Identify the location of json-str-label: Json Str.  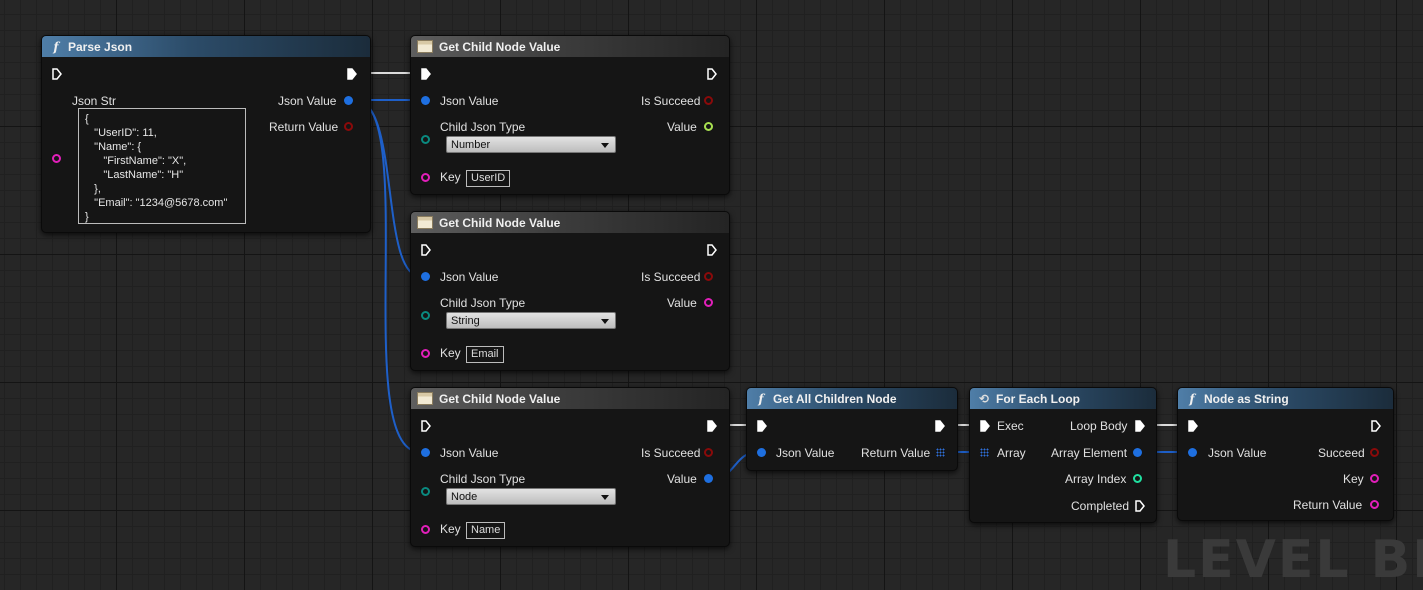
(94, 101).